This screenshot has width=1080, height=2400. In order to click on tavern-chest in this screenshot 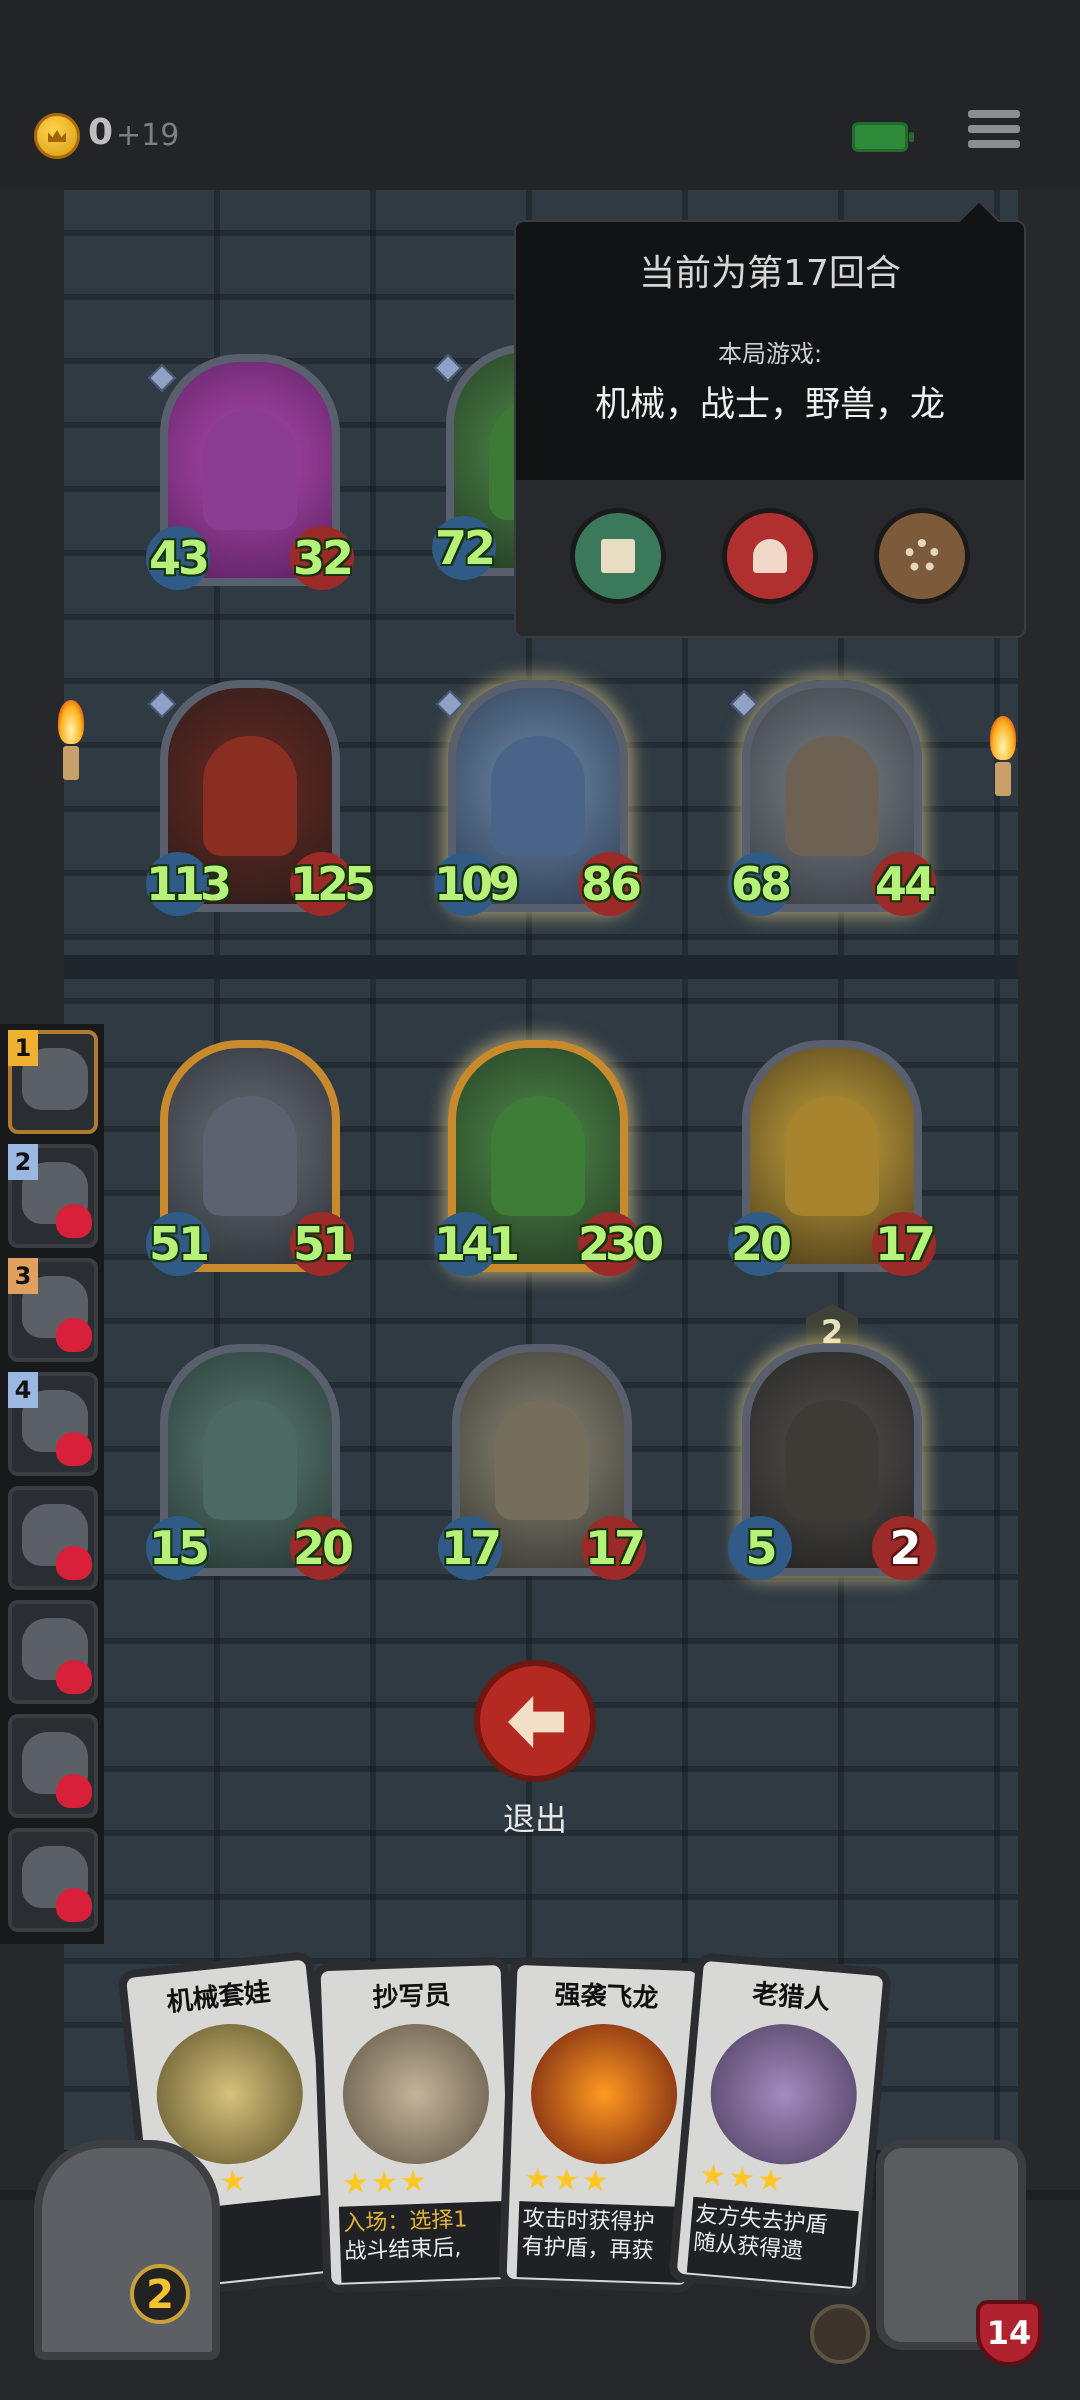, I will do `click(127, 2250)`.